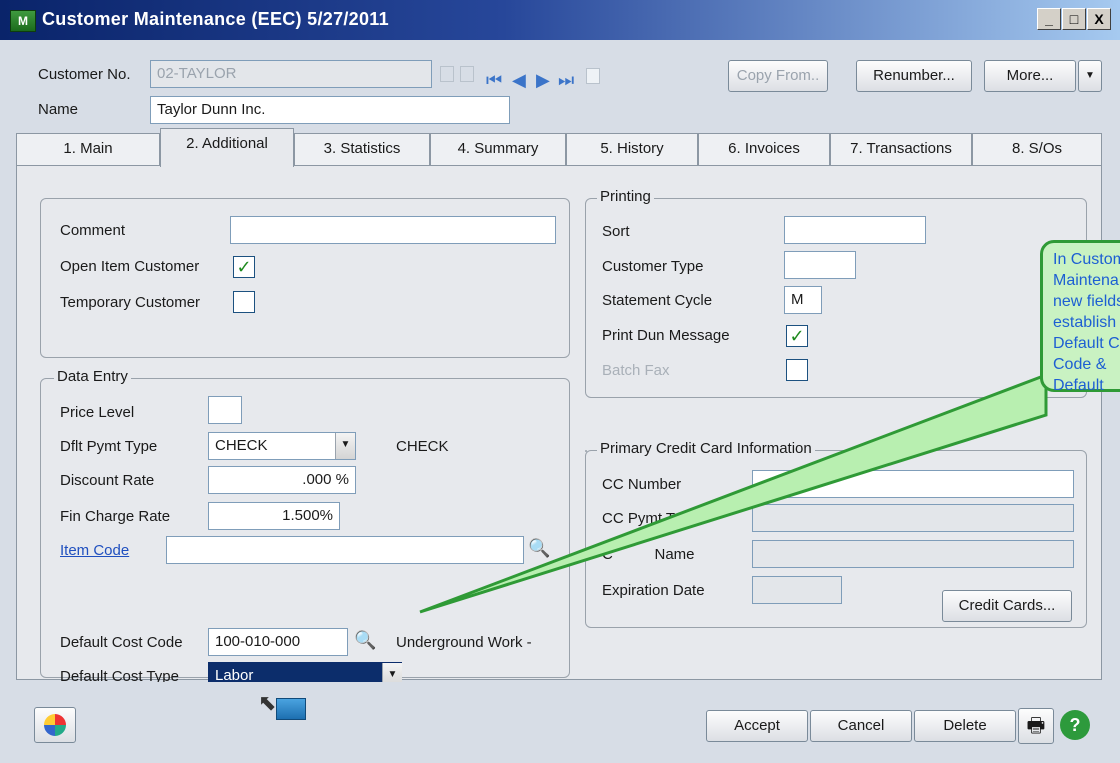  I want to click on network-icon, so click(291, 709).